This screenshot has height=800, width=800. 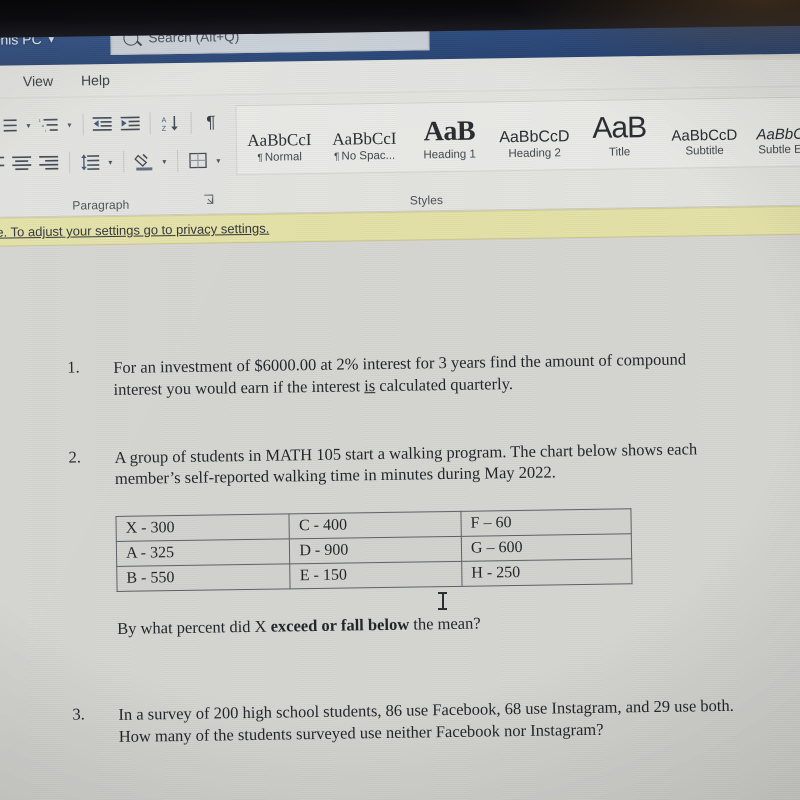 I want to click on styles-group-label: Styles, so click(x=426, y=200).